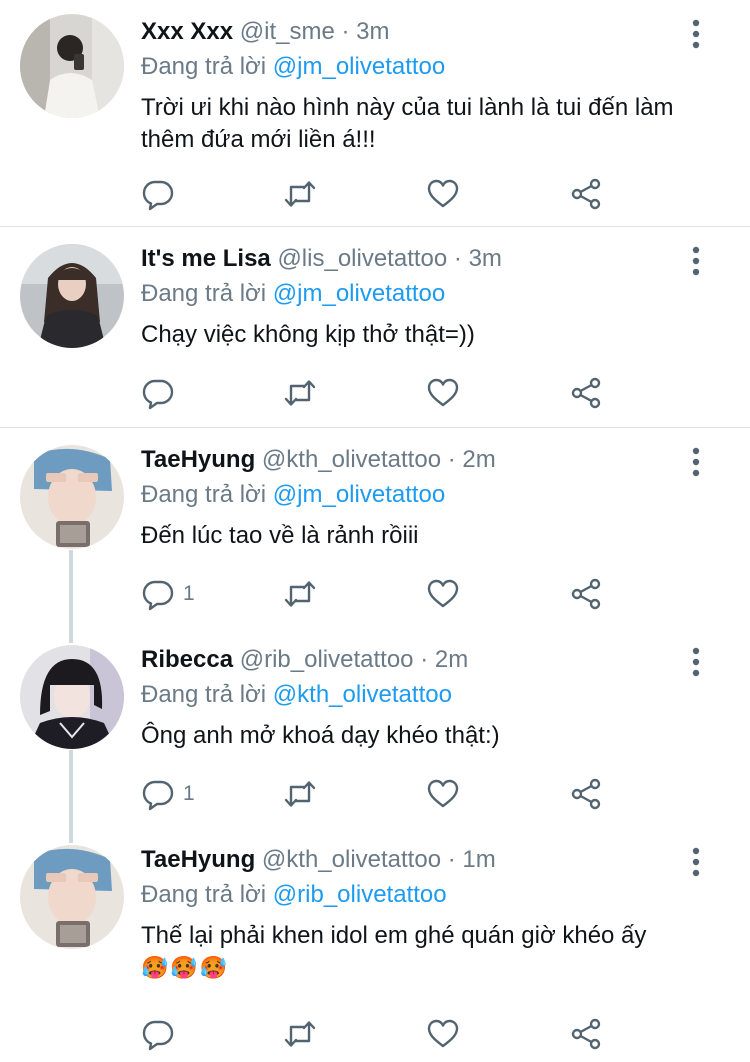 Image resolution: width=750 pixels, height=1062 pixels. What do you see at coordinates (362, 258) in the screenshot?
I see `user-handle: @lis_olivetattoo` at bounding box center [362, 258].